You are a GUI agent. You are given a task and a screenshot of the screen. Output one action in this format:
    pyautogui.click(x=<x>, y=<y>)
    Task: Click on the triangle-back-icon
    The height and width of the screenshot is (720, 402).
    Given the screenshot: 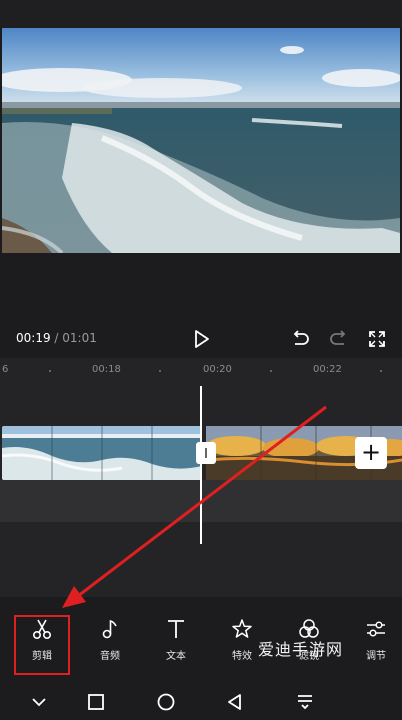 What is the action you would take?
    pyautogui.click(x=235, y=702)
    